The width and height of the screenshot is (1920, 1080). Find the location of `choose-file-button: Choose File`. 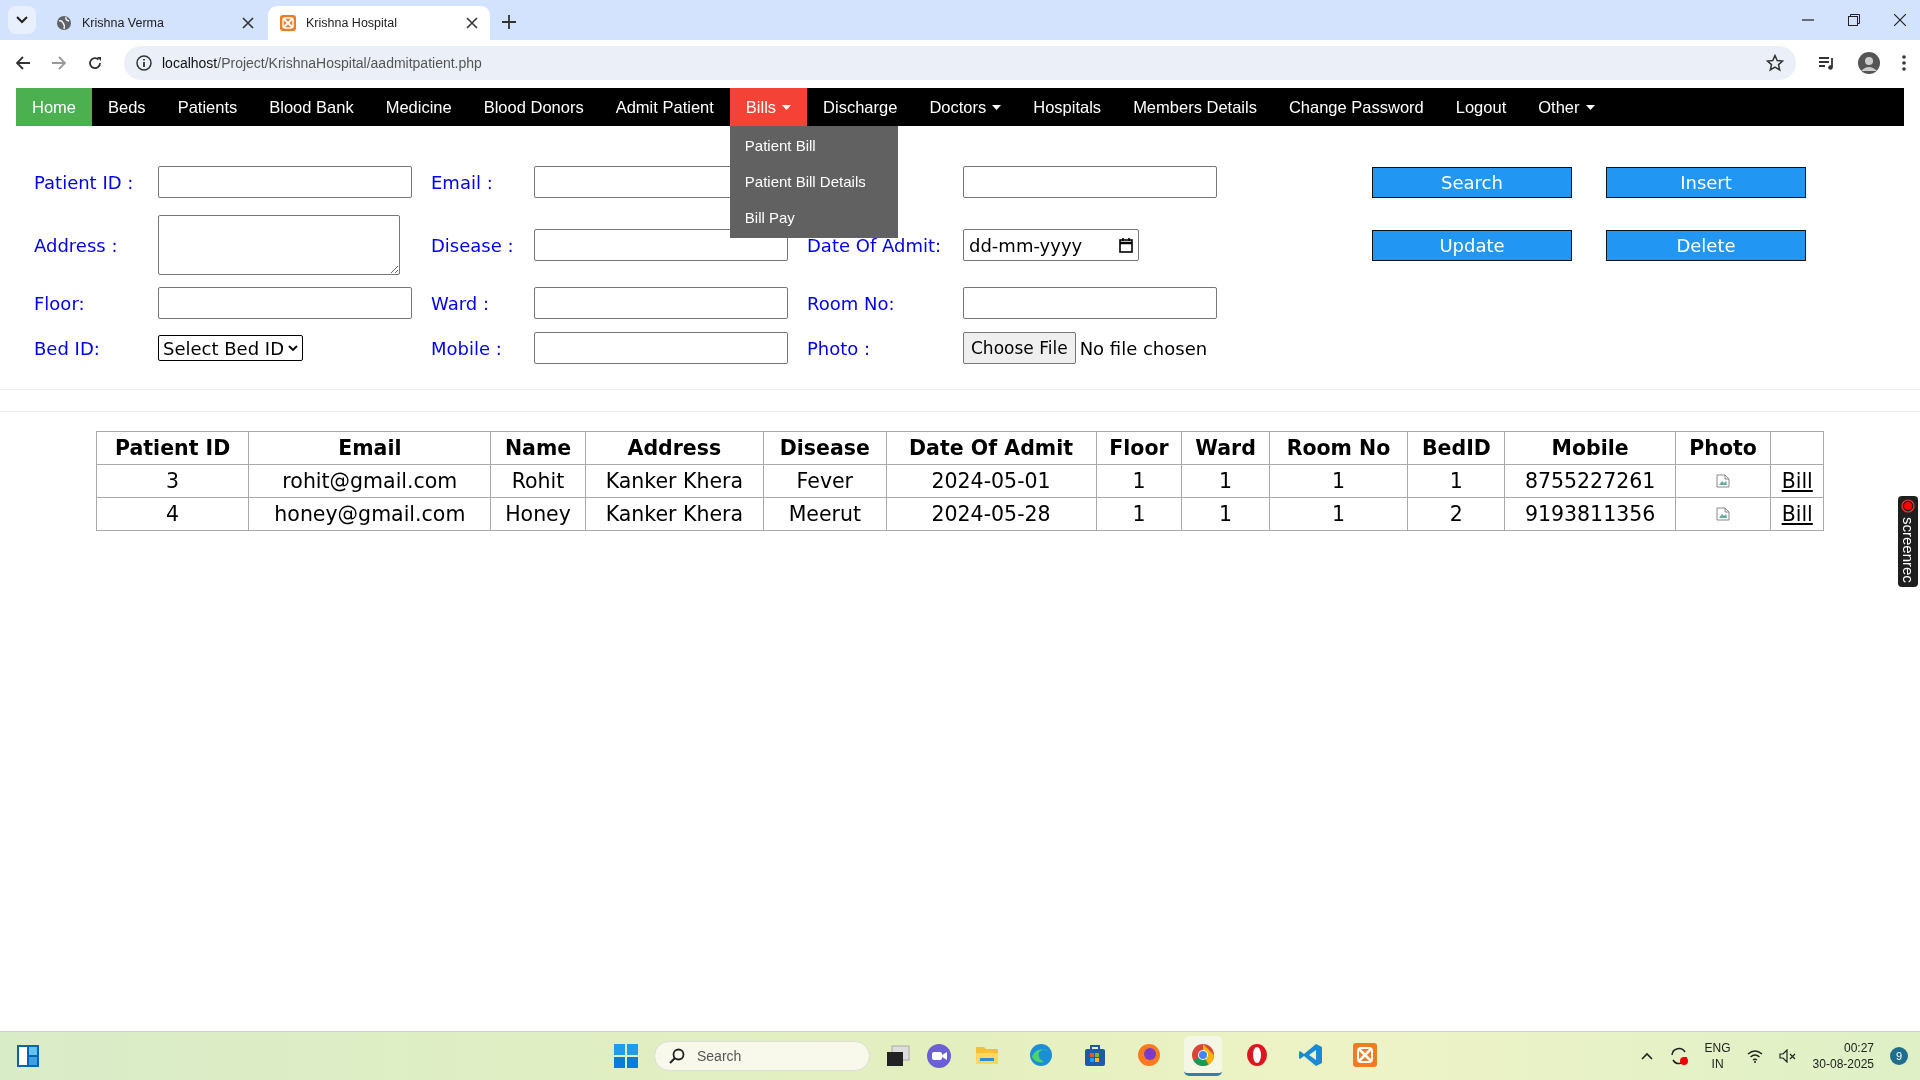

choose-file-button: Choose File is located at coordinates (1019, 348).